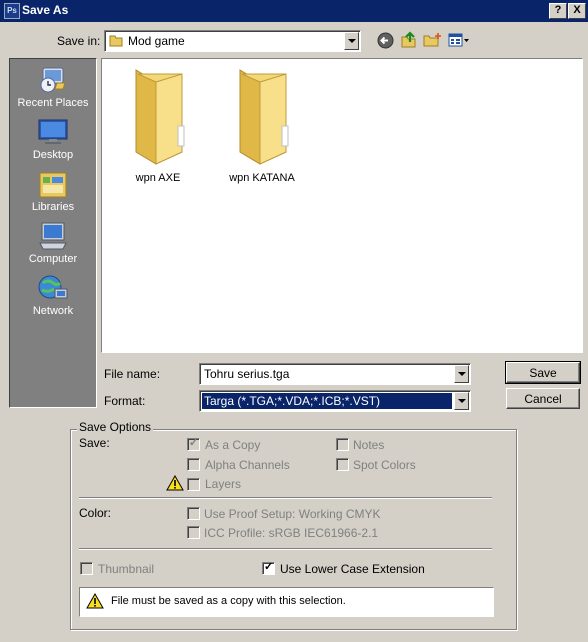 The width and height of the screenshot is (588, 642). What do you see at coordinates (342, 444) in the screenshot?
I see `notes-checkbox` at bounding box center [342, 444].